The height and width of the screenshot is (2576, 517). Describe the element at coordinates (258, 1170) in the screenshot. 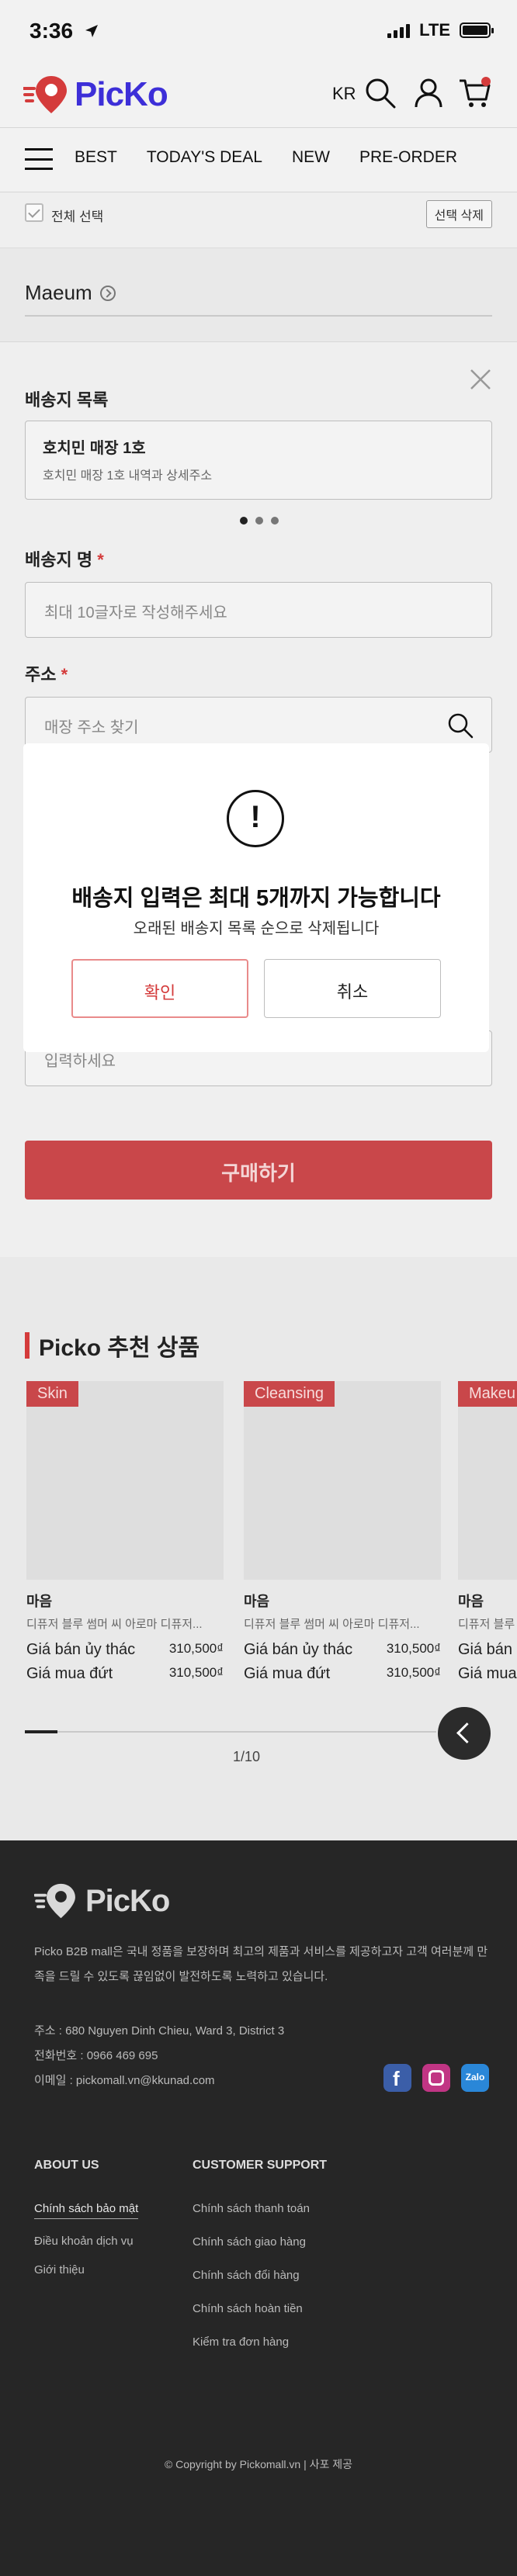

I see `buy-button: 구매하기` at that location.